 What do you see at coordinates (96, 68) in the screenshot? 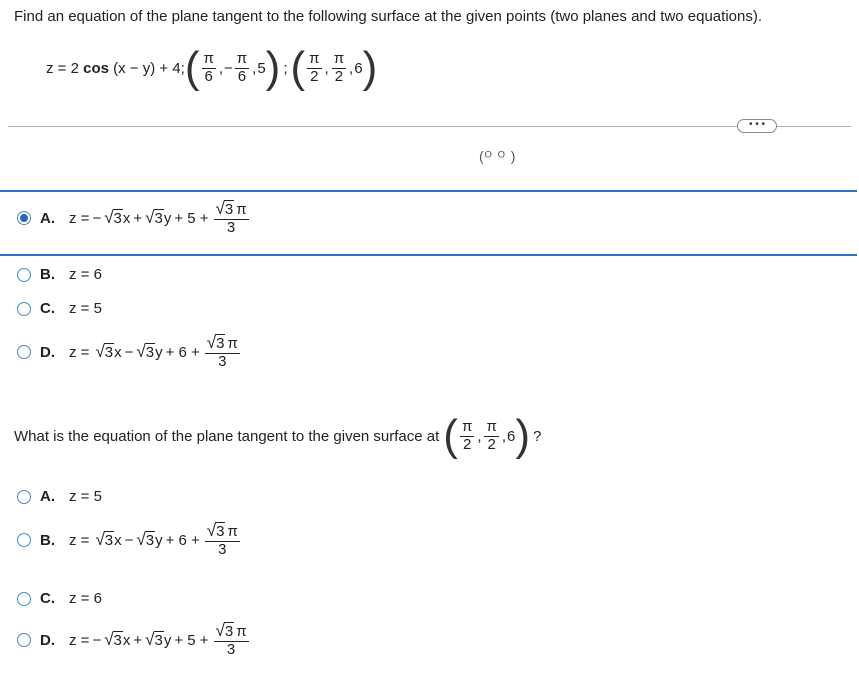
I see `surface-func: cos` at bounding box center [96, 68].